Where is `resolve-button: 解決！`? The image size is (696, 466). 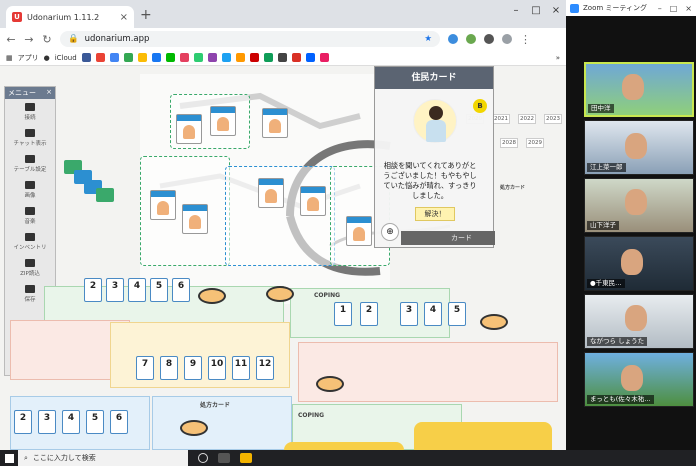 resolve-button: 解決！ is located at coordinates (435, 214).